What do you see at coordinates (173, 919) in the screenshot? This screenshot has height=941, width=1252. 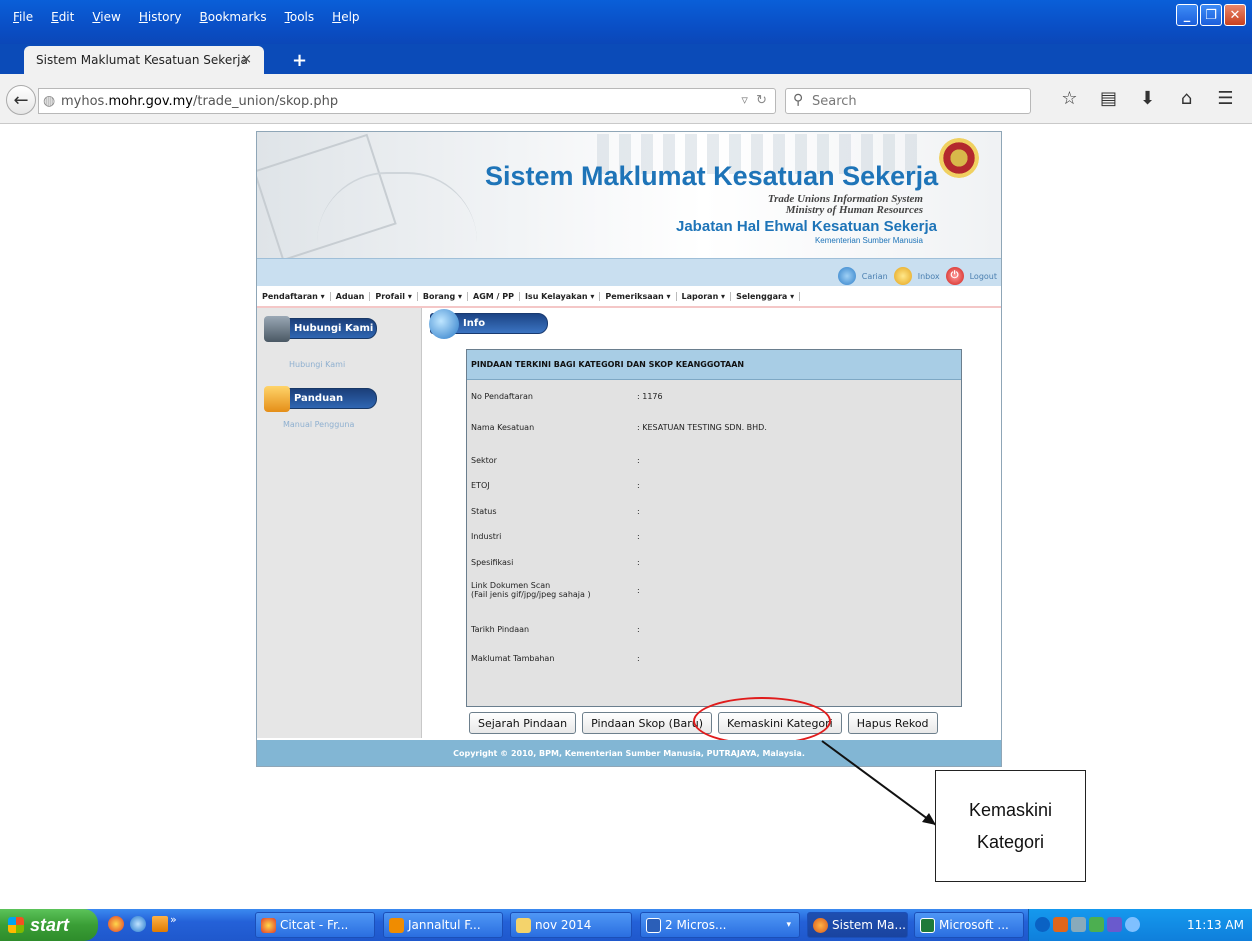 I see `quick-launch-more-icon: »` at bounding box center [173, 919].